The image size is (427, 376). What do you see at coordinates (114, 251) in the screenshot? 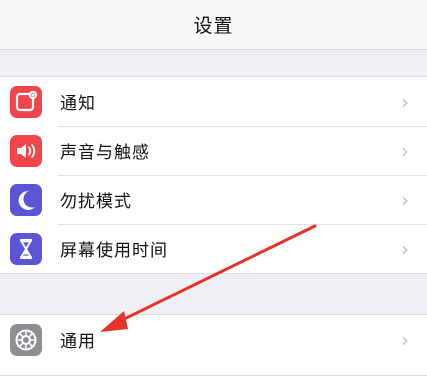
I see `settings-item-label: 屏幕使用时间` at bounding box center [114, 251].